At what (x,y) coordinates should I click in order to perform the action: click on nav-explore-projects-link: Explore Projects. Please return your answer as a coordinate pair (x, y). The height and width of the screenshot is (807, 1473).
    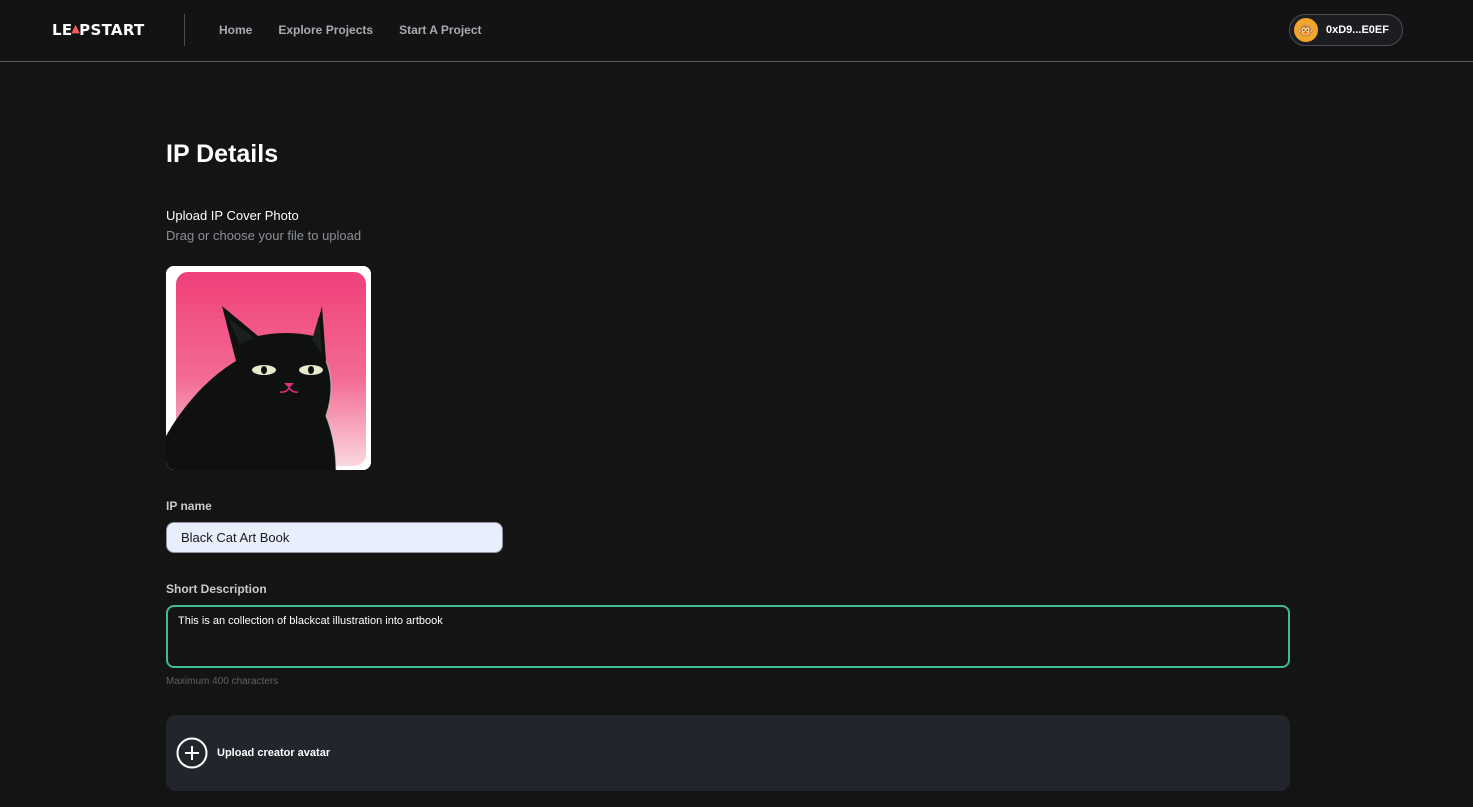
    Looking at the image, I should click on (325, 30).